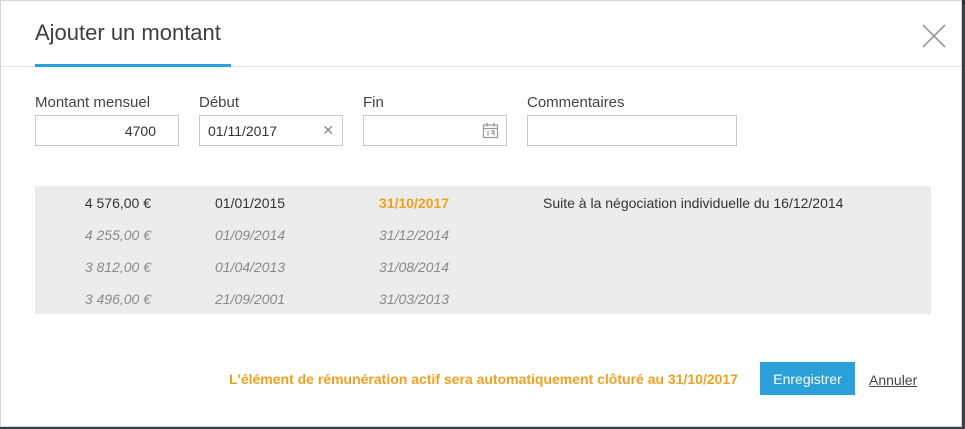 The image size is (965, 429). Describe the element at coordinates (490, 132) in the screenshot. I see `calendar-icon` at that location.